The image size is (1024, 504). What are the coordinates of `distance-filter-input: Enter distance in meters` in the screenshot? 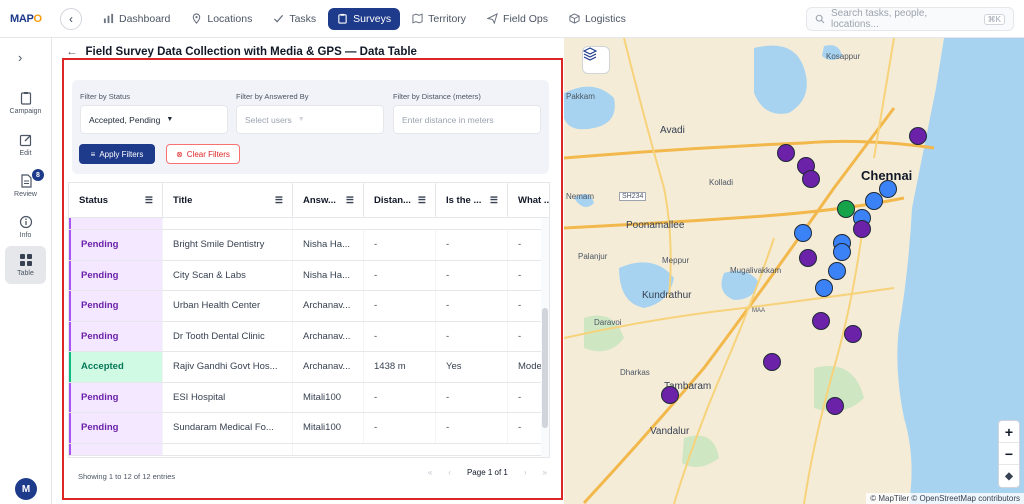 It's located at (467, 119).